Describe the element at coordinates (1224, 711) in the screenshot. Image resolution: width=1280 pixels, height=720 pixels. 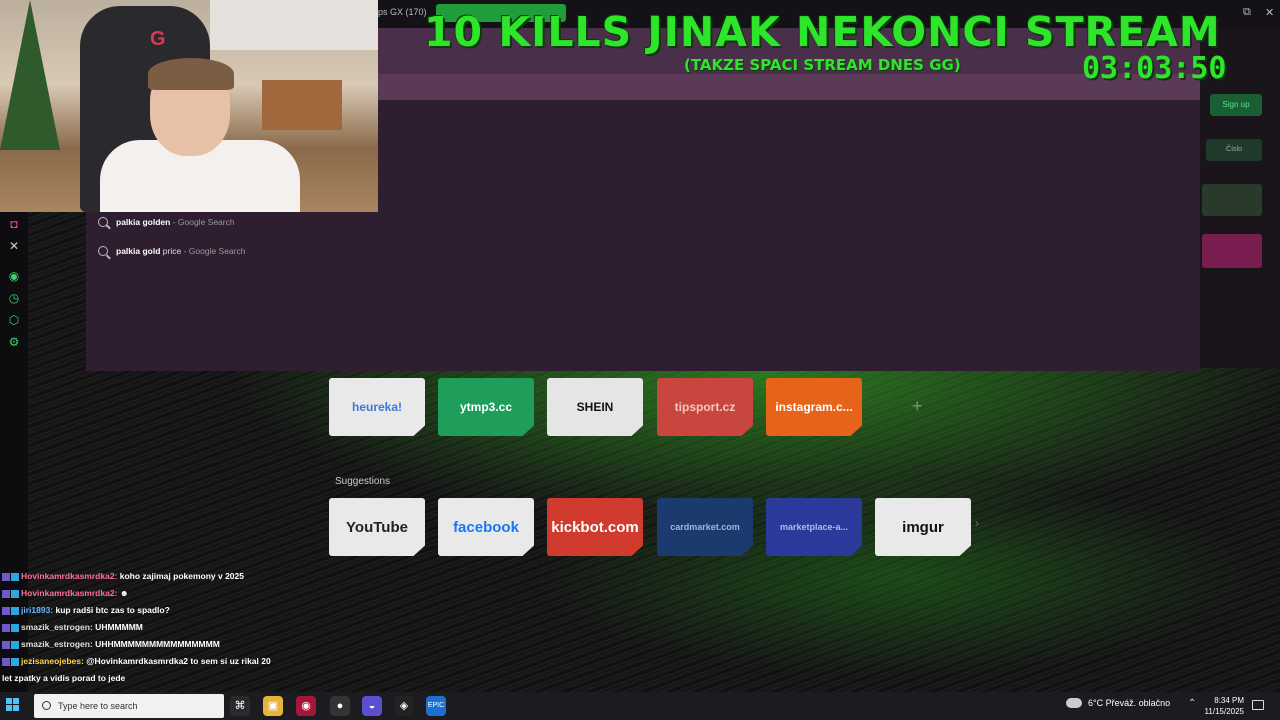
I see `clock-date: 11/15/2025` at that location.